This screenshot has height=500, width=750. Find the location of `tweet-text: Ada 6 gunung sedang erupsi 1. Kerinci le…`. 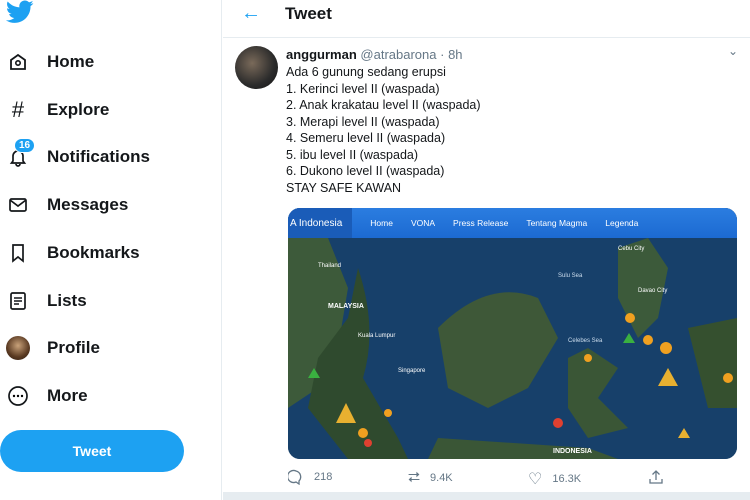

tweet-text: Ada 6 gunung sedang erupsi 1. Kerinci le… is located at coordinates (383, 130).